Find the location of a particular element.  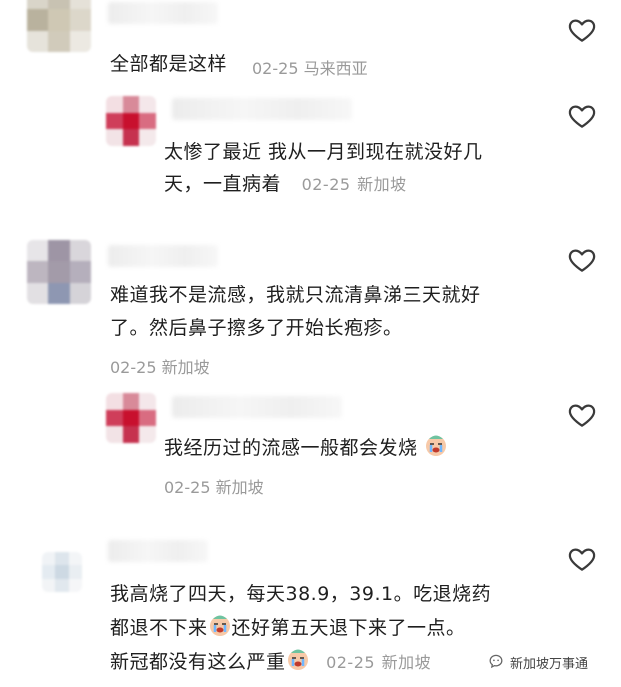

comment-text: 都退不下来 还好第五天退下来了一点。 is located at coordinates (288, 628).